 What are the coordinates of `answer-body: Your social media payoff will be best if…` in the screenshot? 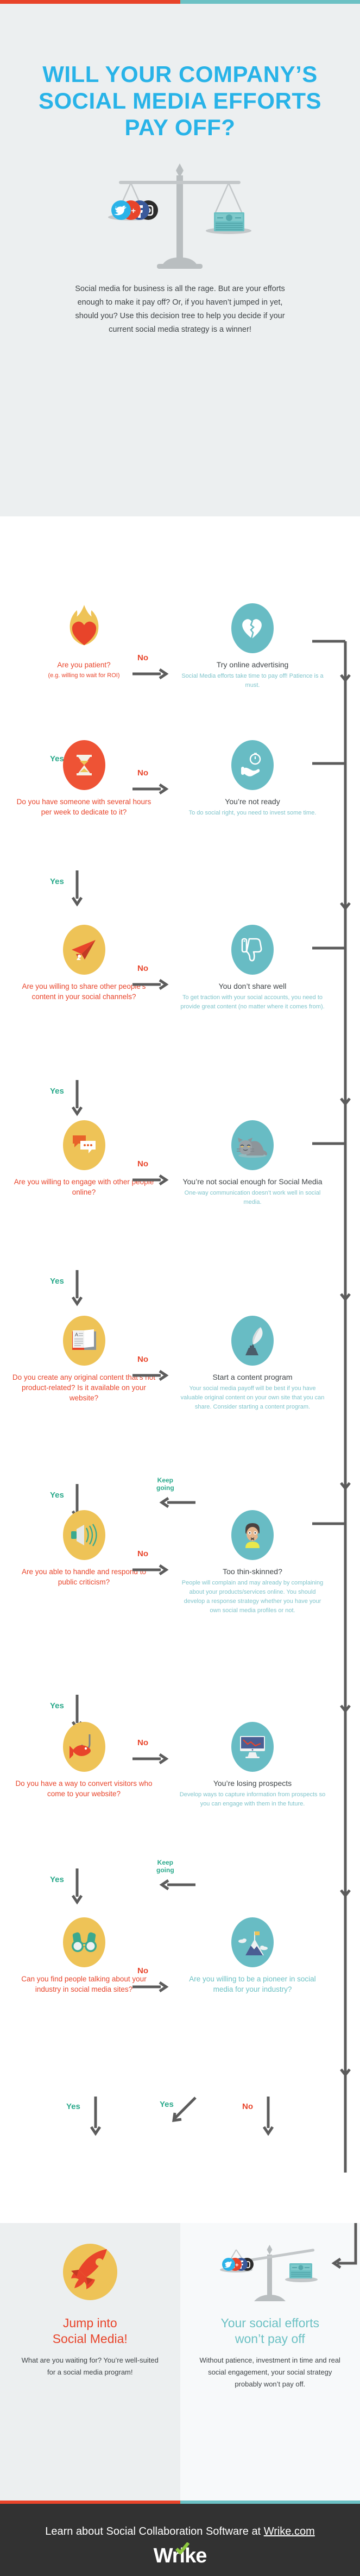 It's located at (252, 1397).